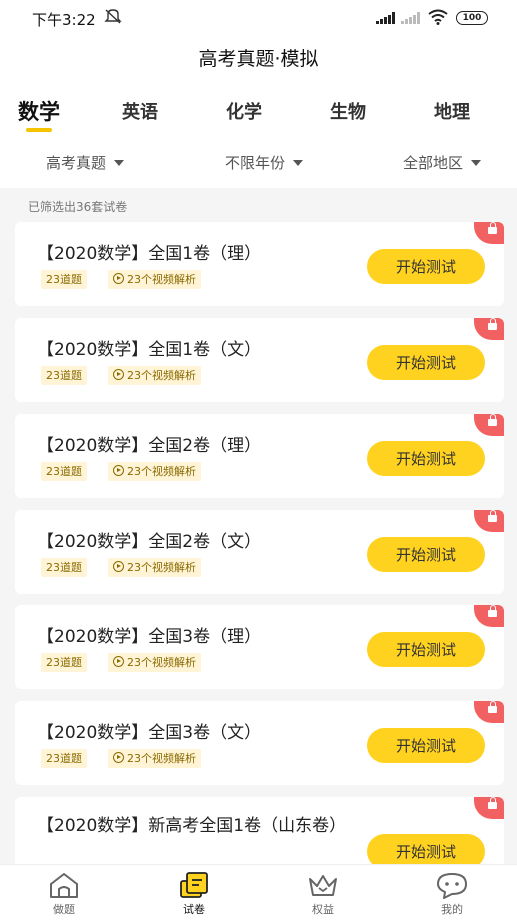  I want to click on paper-title: 【2020数学】全国2卷（文）, so click(149, 542).